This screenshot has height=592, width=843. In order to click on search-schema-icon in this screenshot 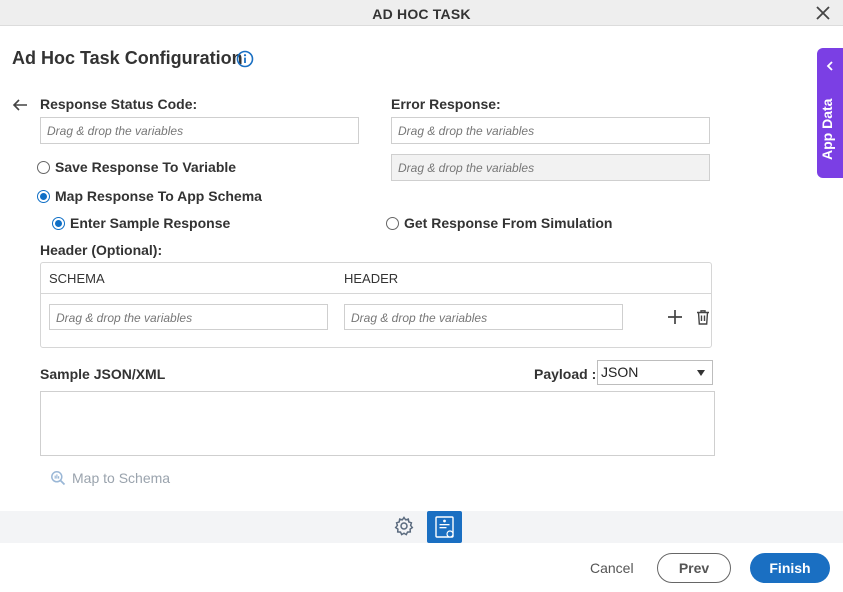, I will do `click(58, 478)`.